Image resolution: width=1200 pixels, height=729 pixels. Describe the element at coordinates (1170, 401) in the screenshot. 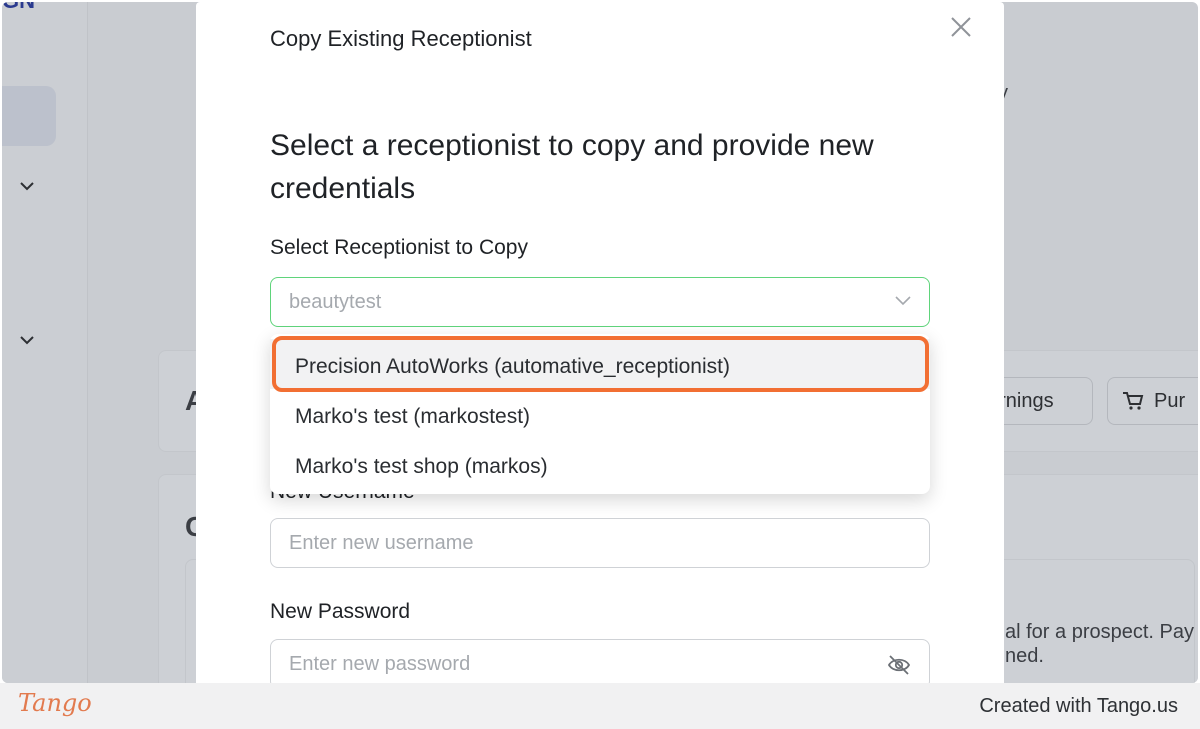

I see `purchase-button-label: Pur` at that location.